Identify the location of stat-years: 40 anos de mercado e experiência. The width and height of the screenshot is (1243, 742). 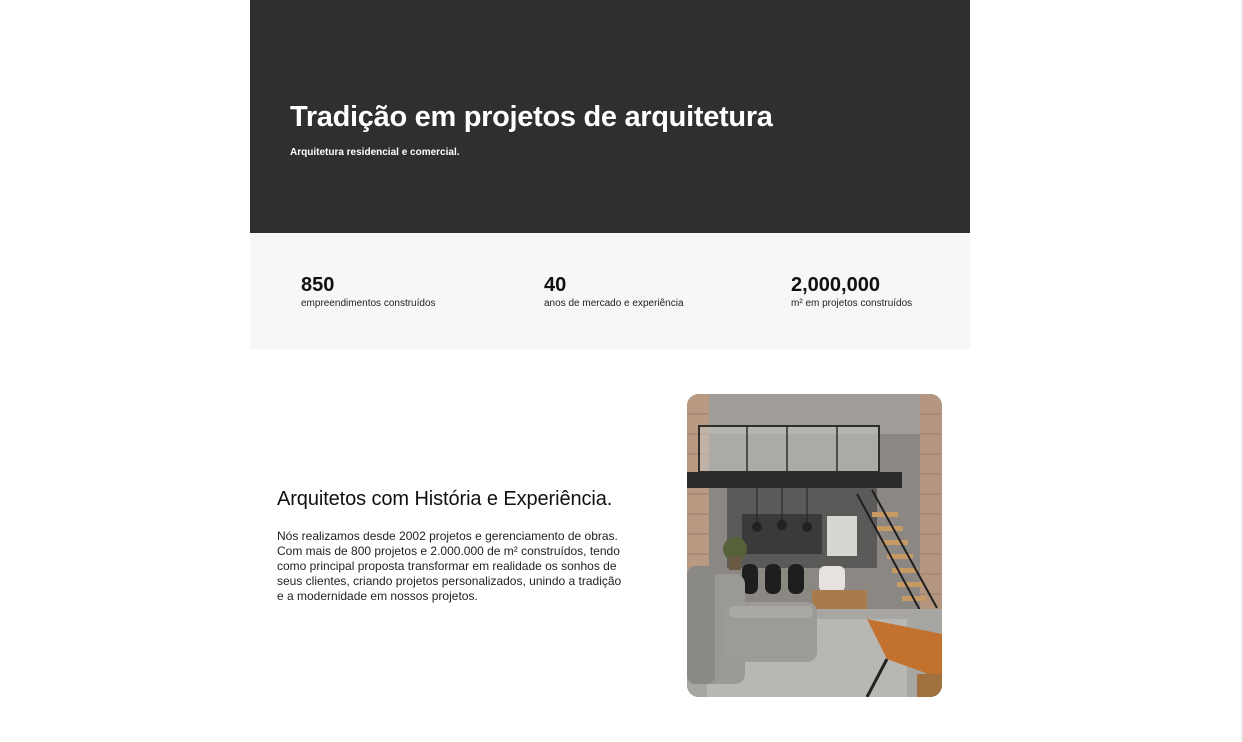
(614, 291).